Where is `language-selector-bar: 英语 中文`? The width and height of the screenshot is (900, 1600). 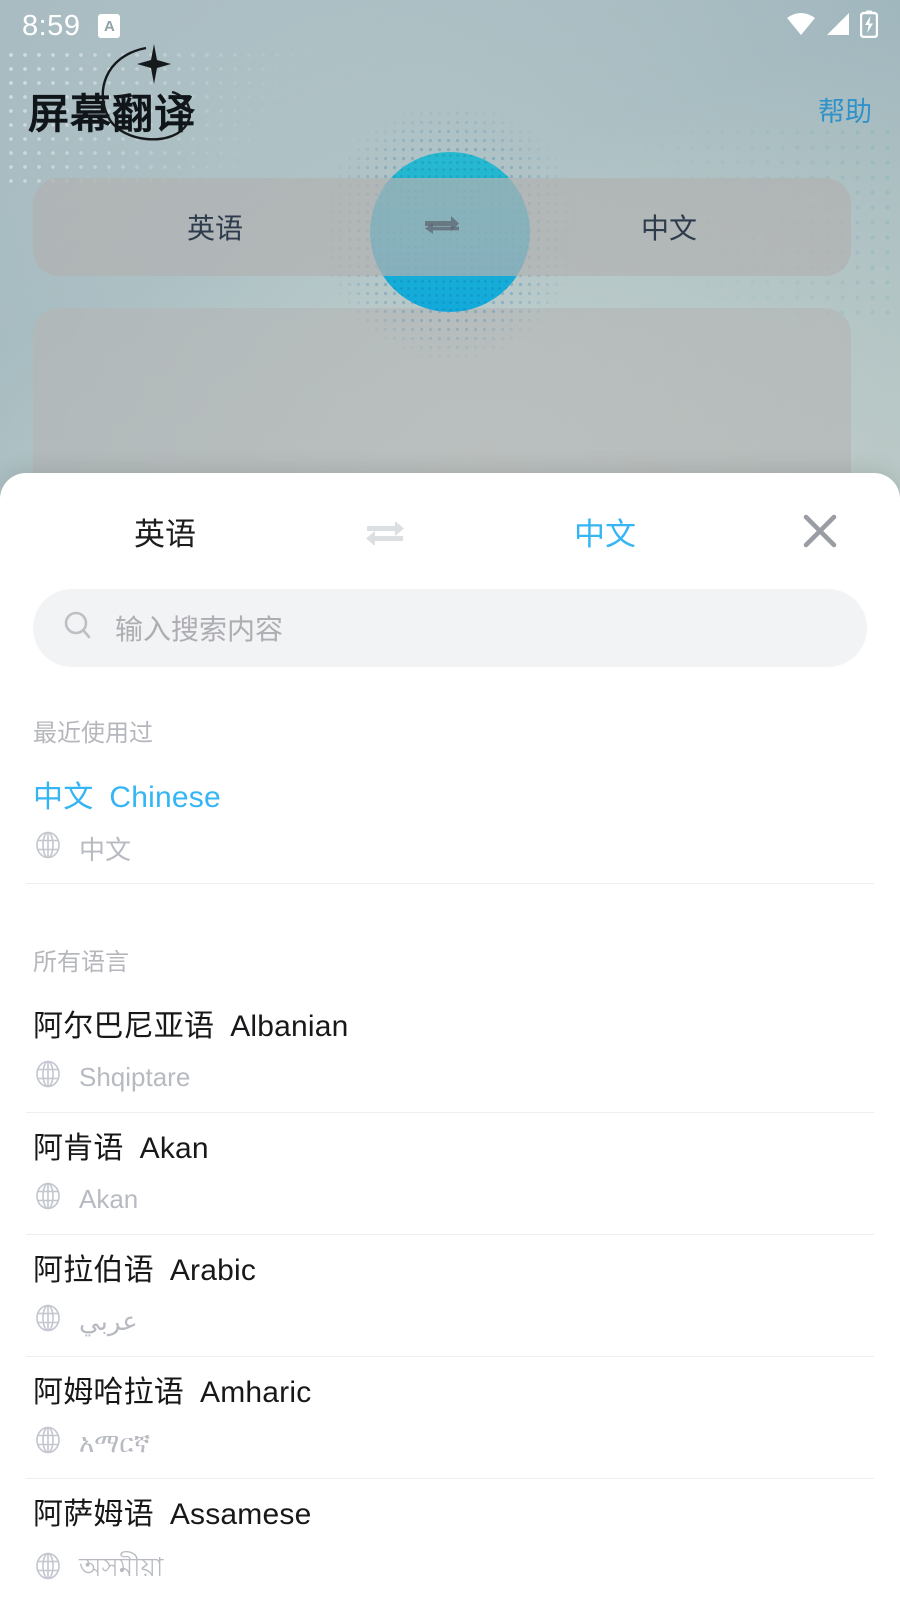
language-selector-bar: 英语 中文 is located at coordinates (442, 227).